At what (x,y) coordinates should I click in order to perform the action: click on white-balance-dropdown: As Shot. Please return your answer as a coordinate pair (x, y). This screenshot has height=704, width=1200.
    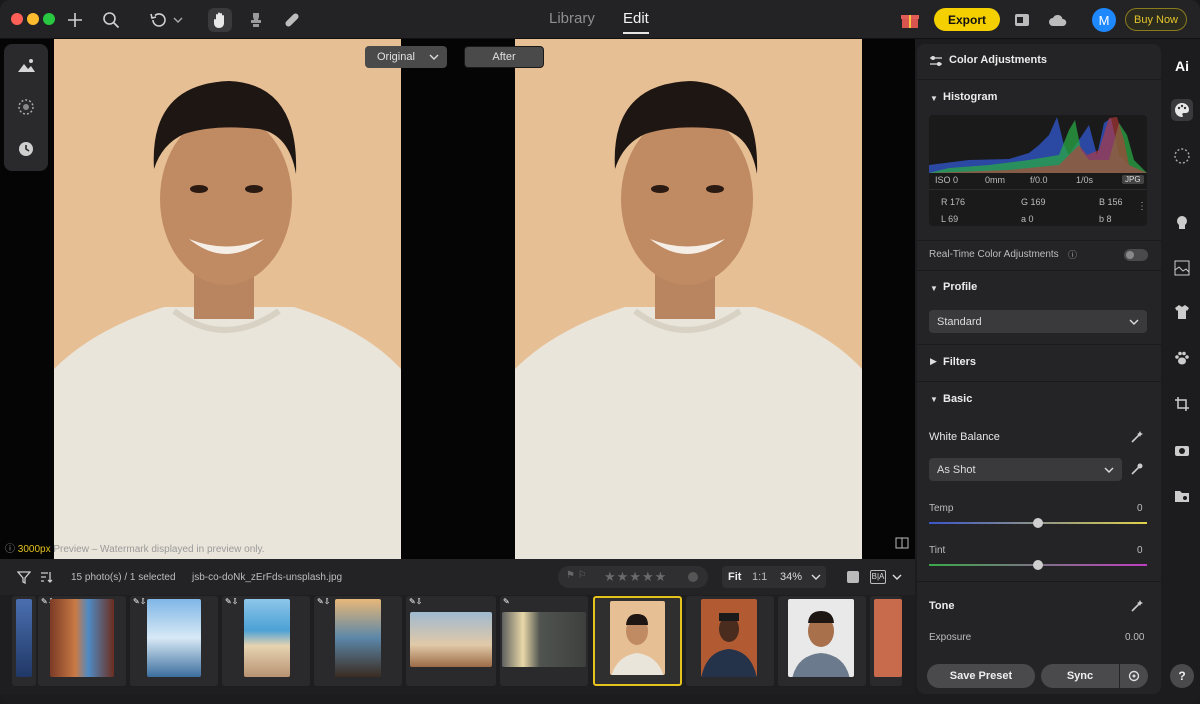
    Looking at the image, I should click on (1025, 469).